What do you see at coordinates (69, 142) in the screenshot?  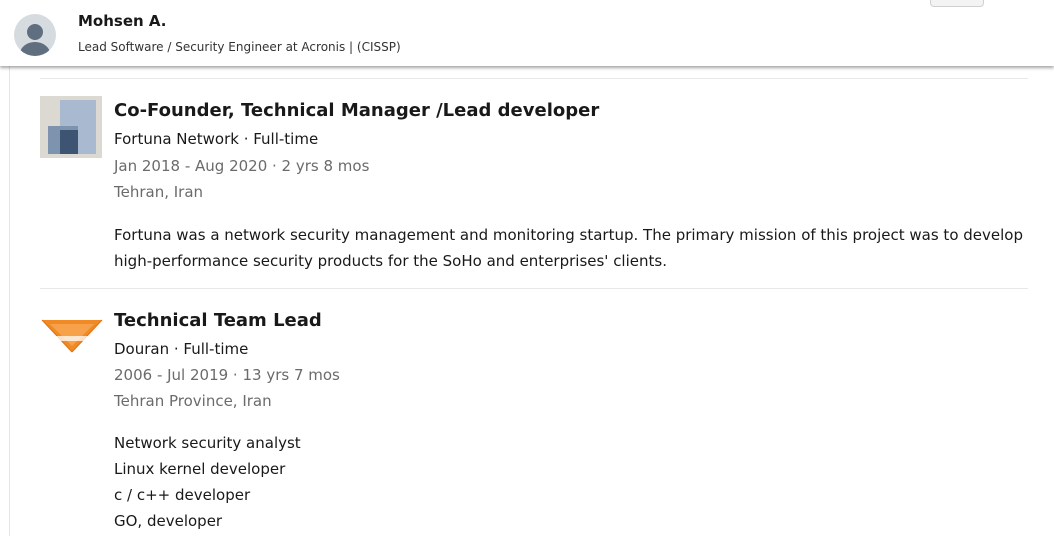 I see `logo-shape` at bounding box center [69, 142].